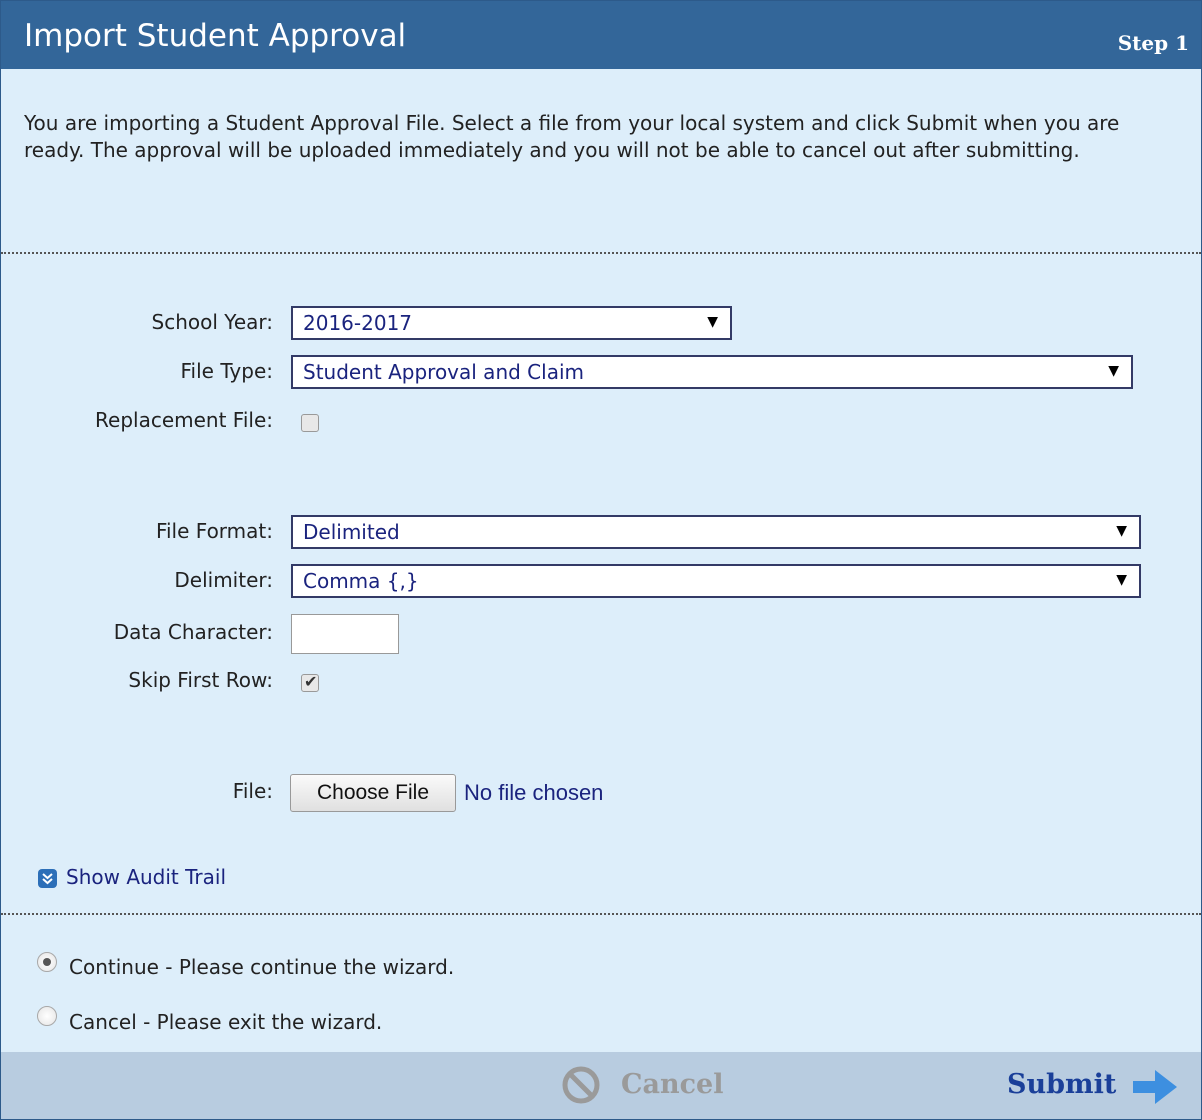 This screenshot has height=1120, width=1202. What do you see at coordinates (1153, 43) in the screenshot?
I see `step-indicator: Step 1` at bounding box center [1153, 43].